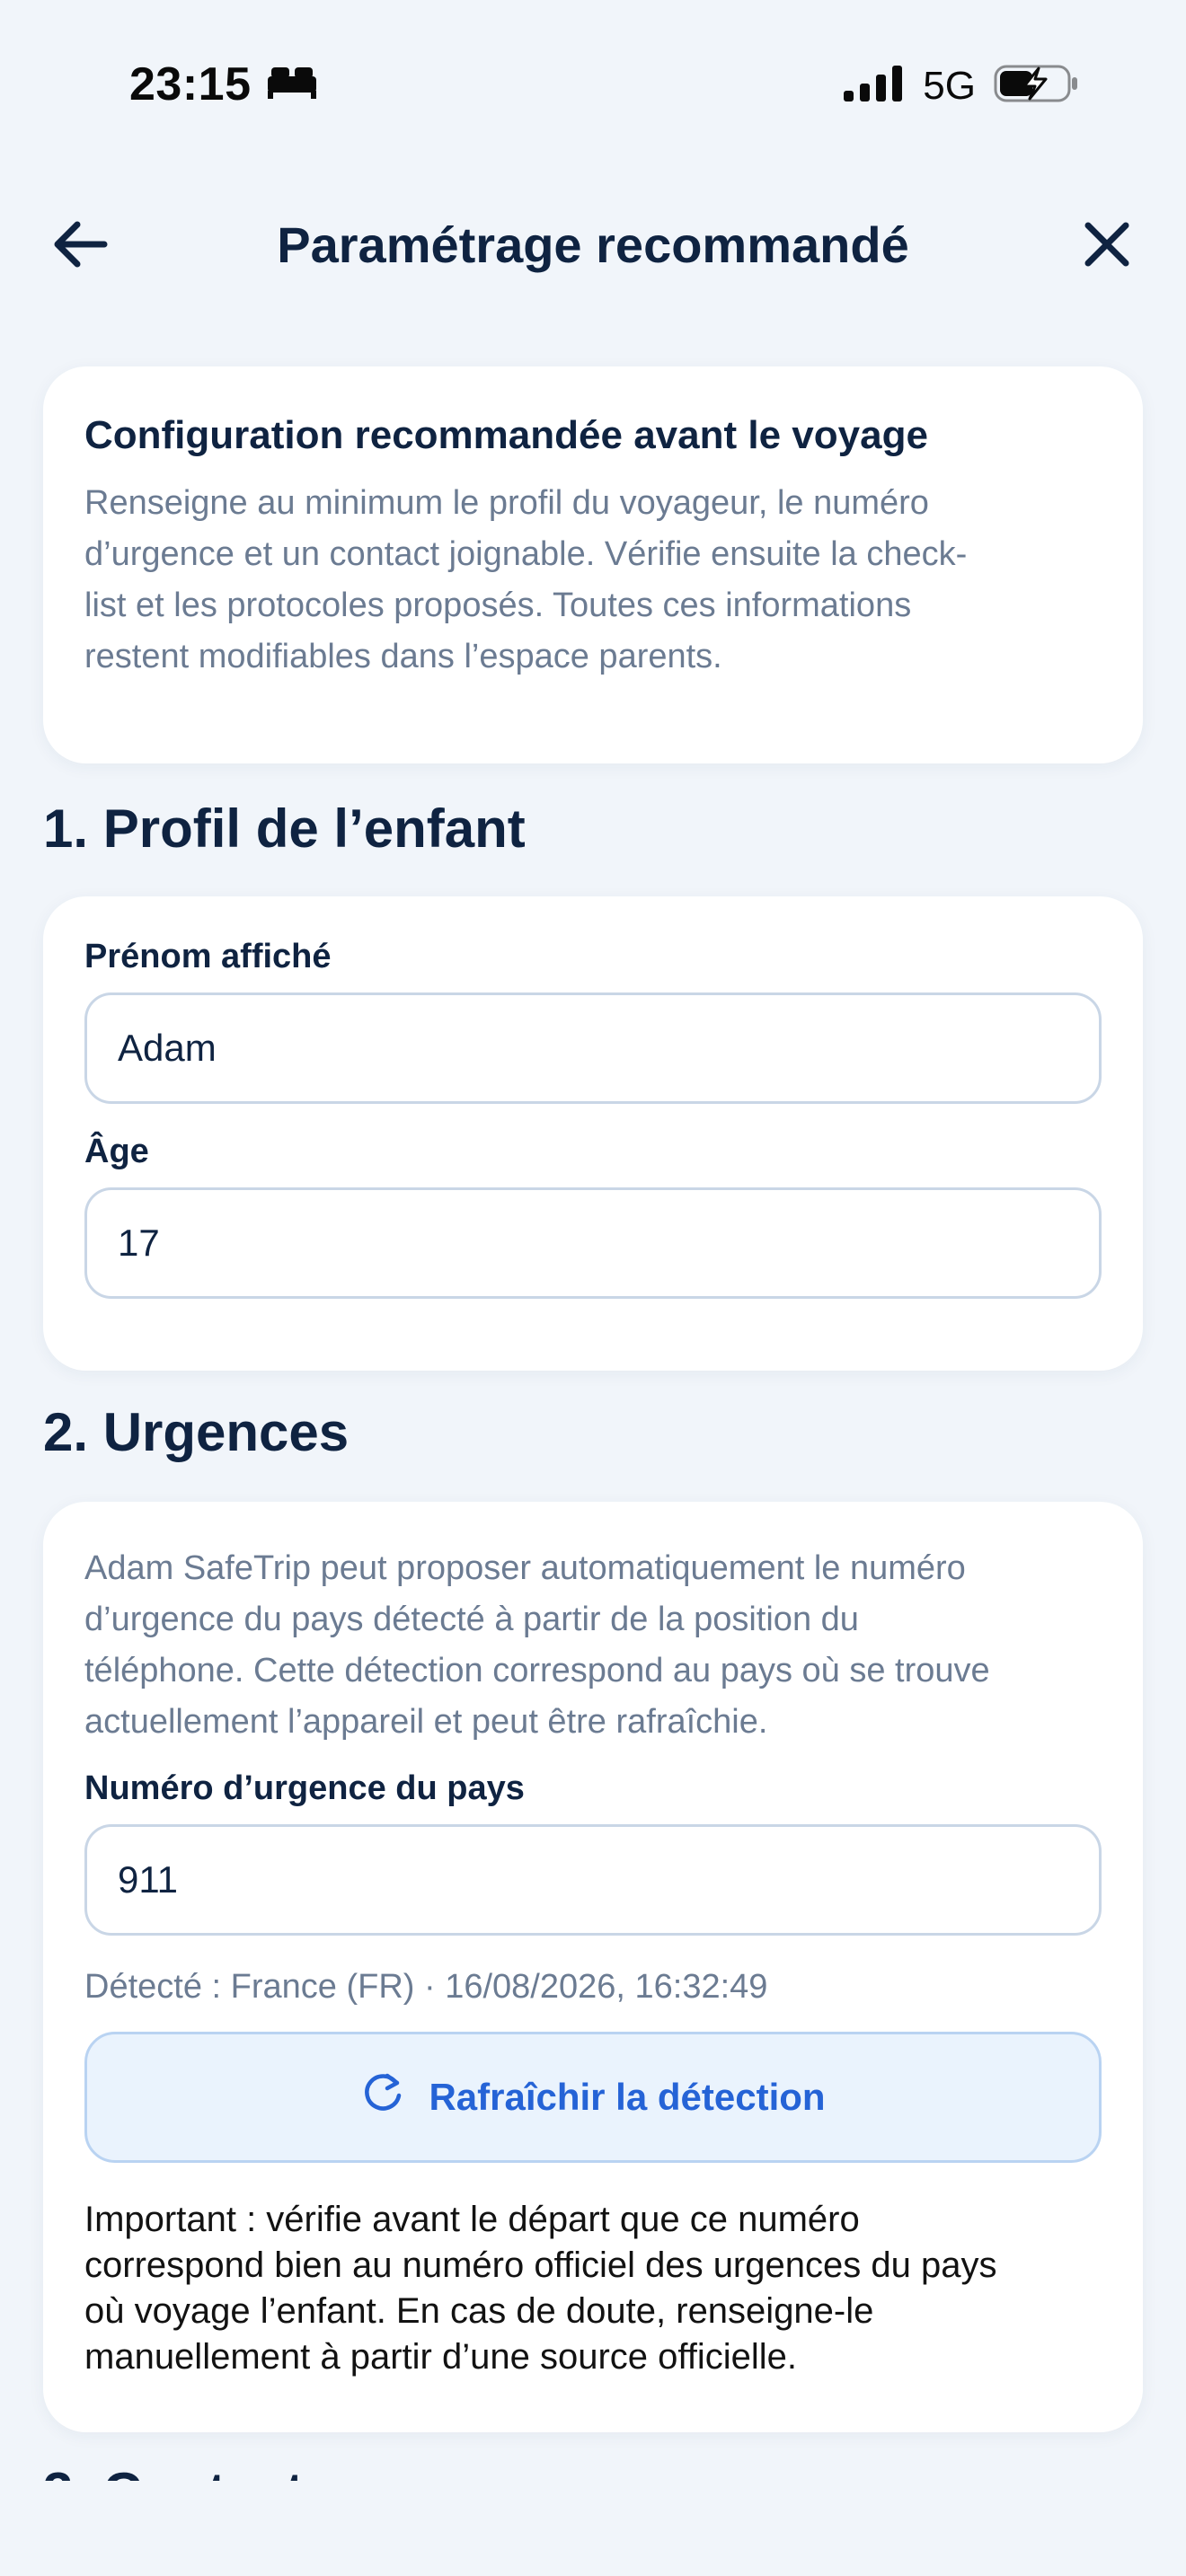 The image size is (1186, 2576). What do you see at coordinates (190, 84) in the screenshot?
I see `status-time: 23:15` at bounding box center [190, 84].